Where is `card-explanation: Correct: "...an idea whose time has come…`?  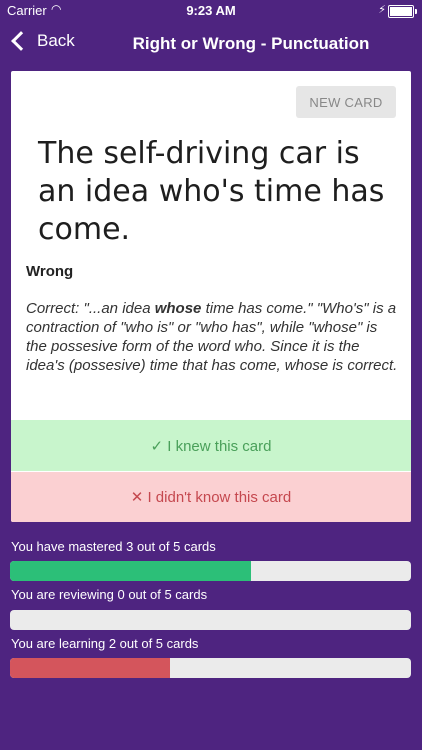 card-explanation: Correct: "...an idea whose time has come… is located at coordinates (213, 337).